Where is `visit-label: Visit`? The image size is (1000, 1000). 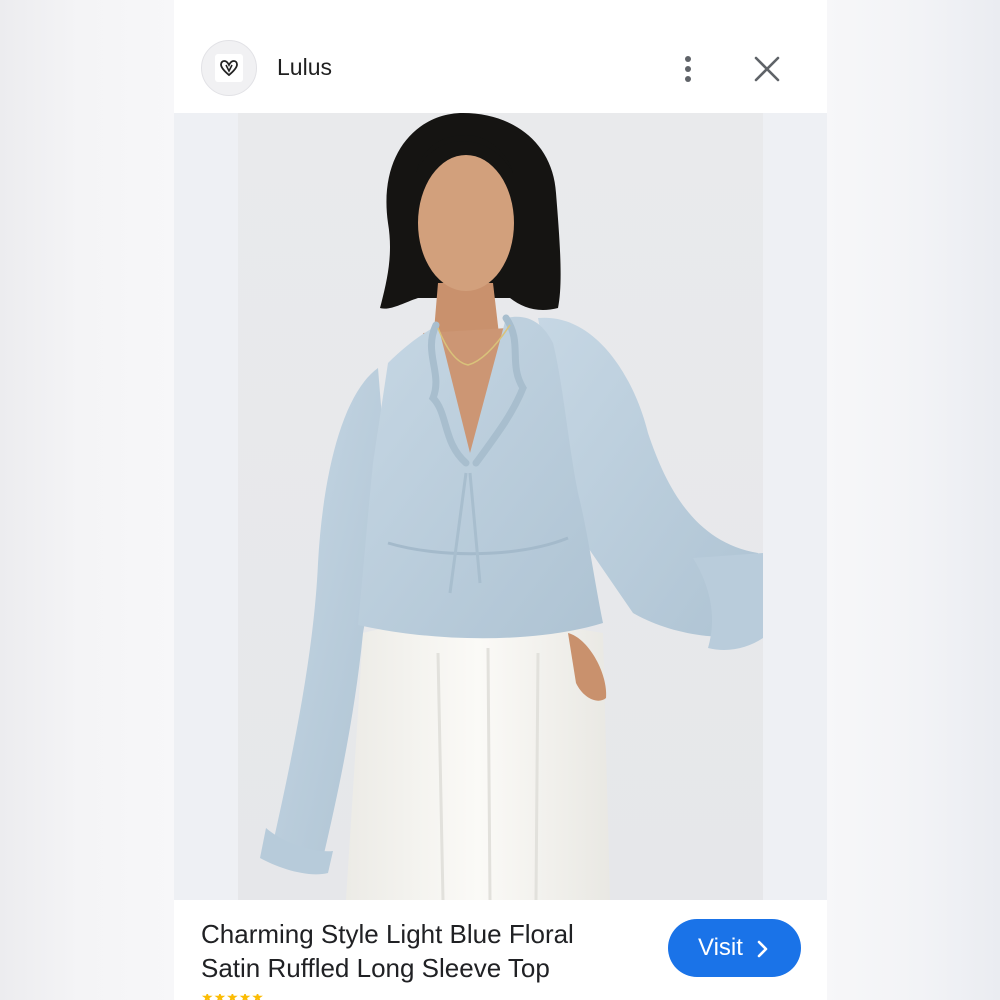 visit-label: Visit is located at coordinates (720, 947).